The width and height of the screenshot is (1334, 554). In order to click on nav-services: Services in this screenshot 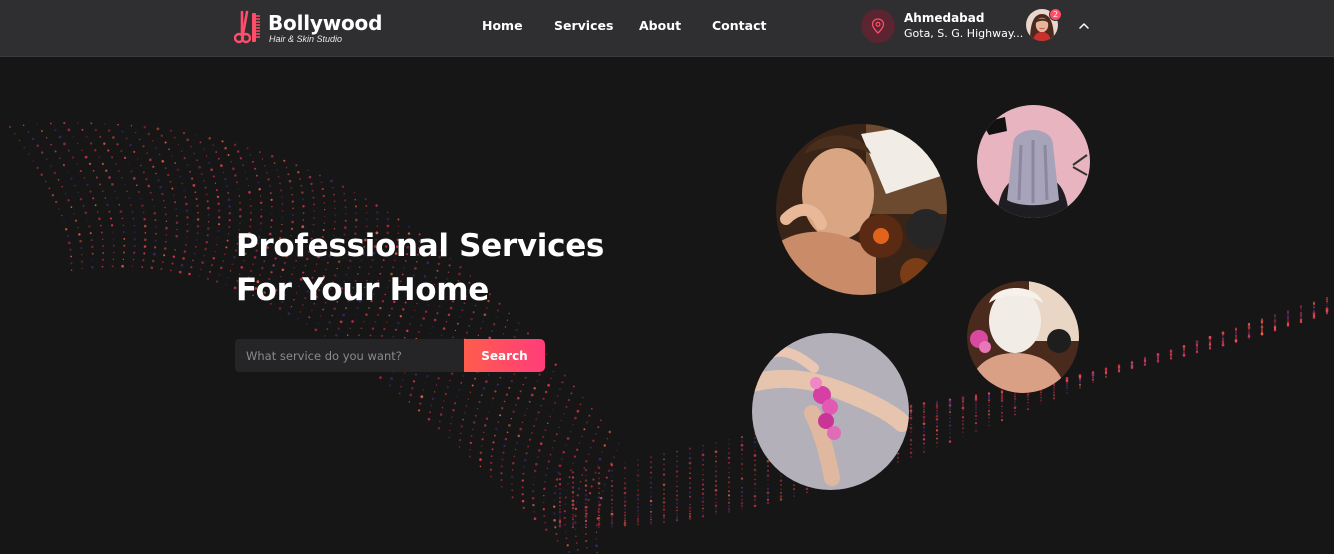, I will do `click(583, 25)`.